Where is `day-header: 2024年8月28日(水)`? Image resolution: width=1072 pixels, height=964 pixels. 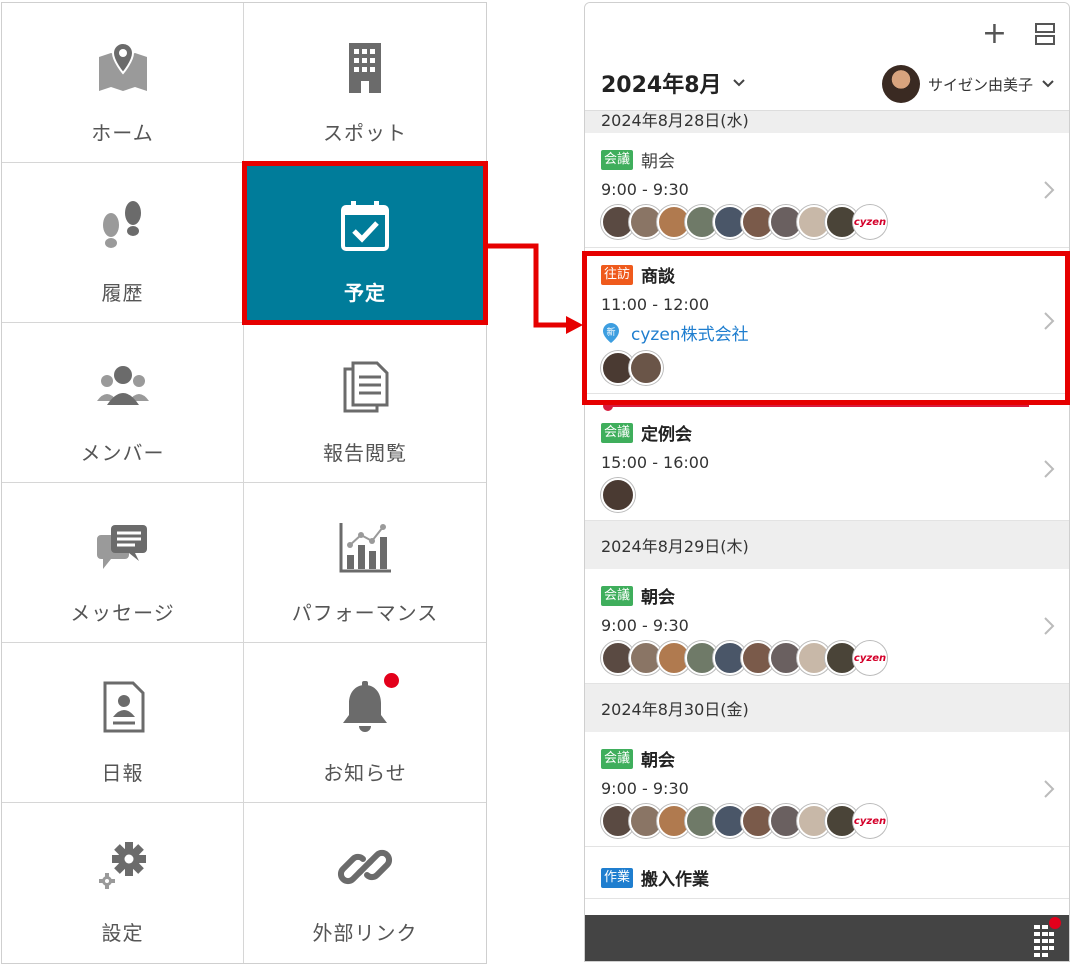 day-header: 2024年8月28日(水) is located at coordinates (827, 122).